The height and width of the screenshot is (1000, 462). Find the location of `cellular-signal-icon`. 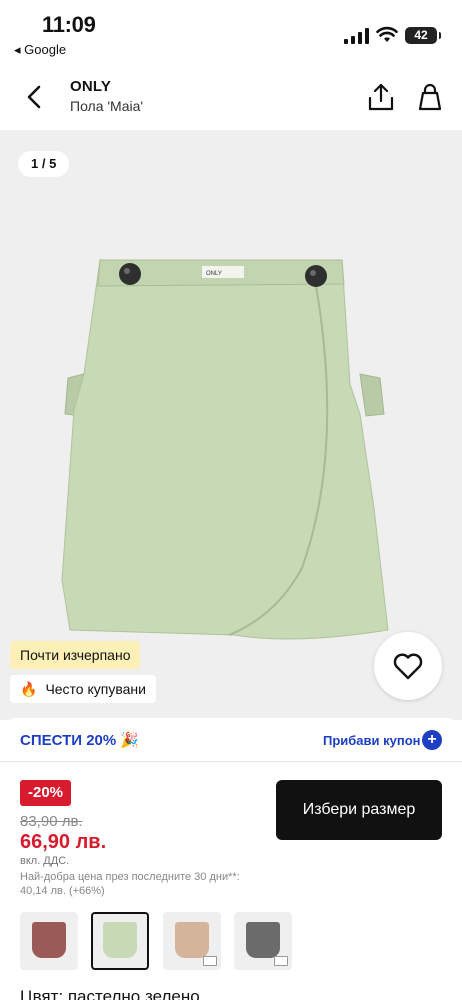

cellular-signal-icon is located at coordinates (356, 36).